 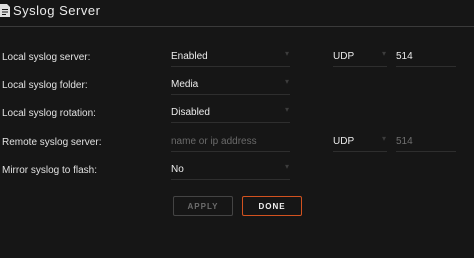 What do you see at coordinates (272, 206) in the screenshot?
I see `done-button: DONE` at bounding box center [272, 206].